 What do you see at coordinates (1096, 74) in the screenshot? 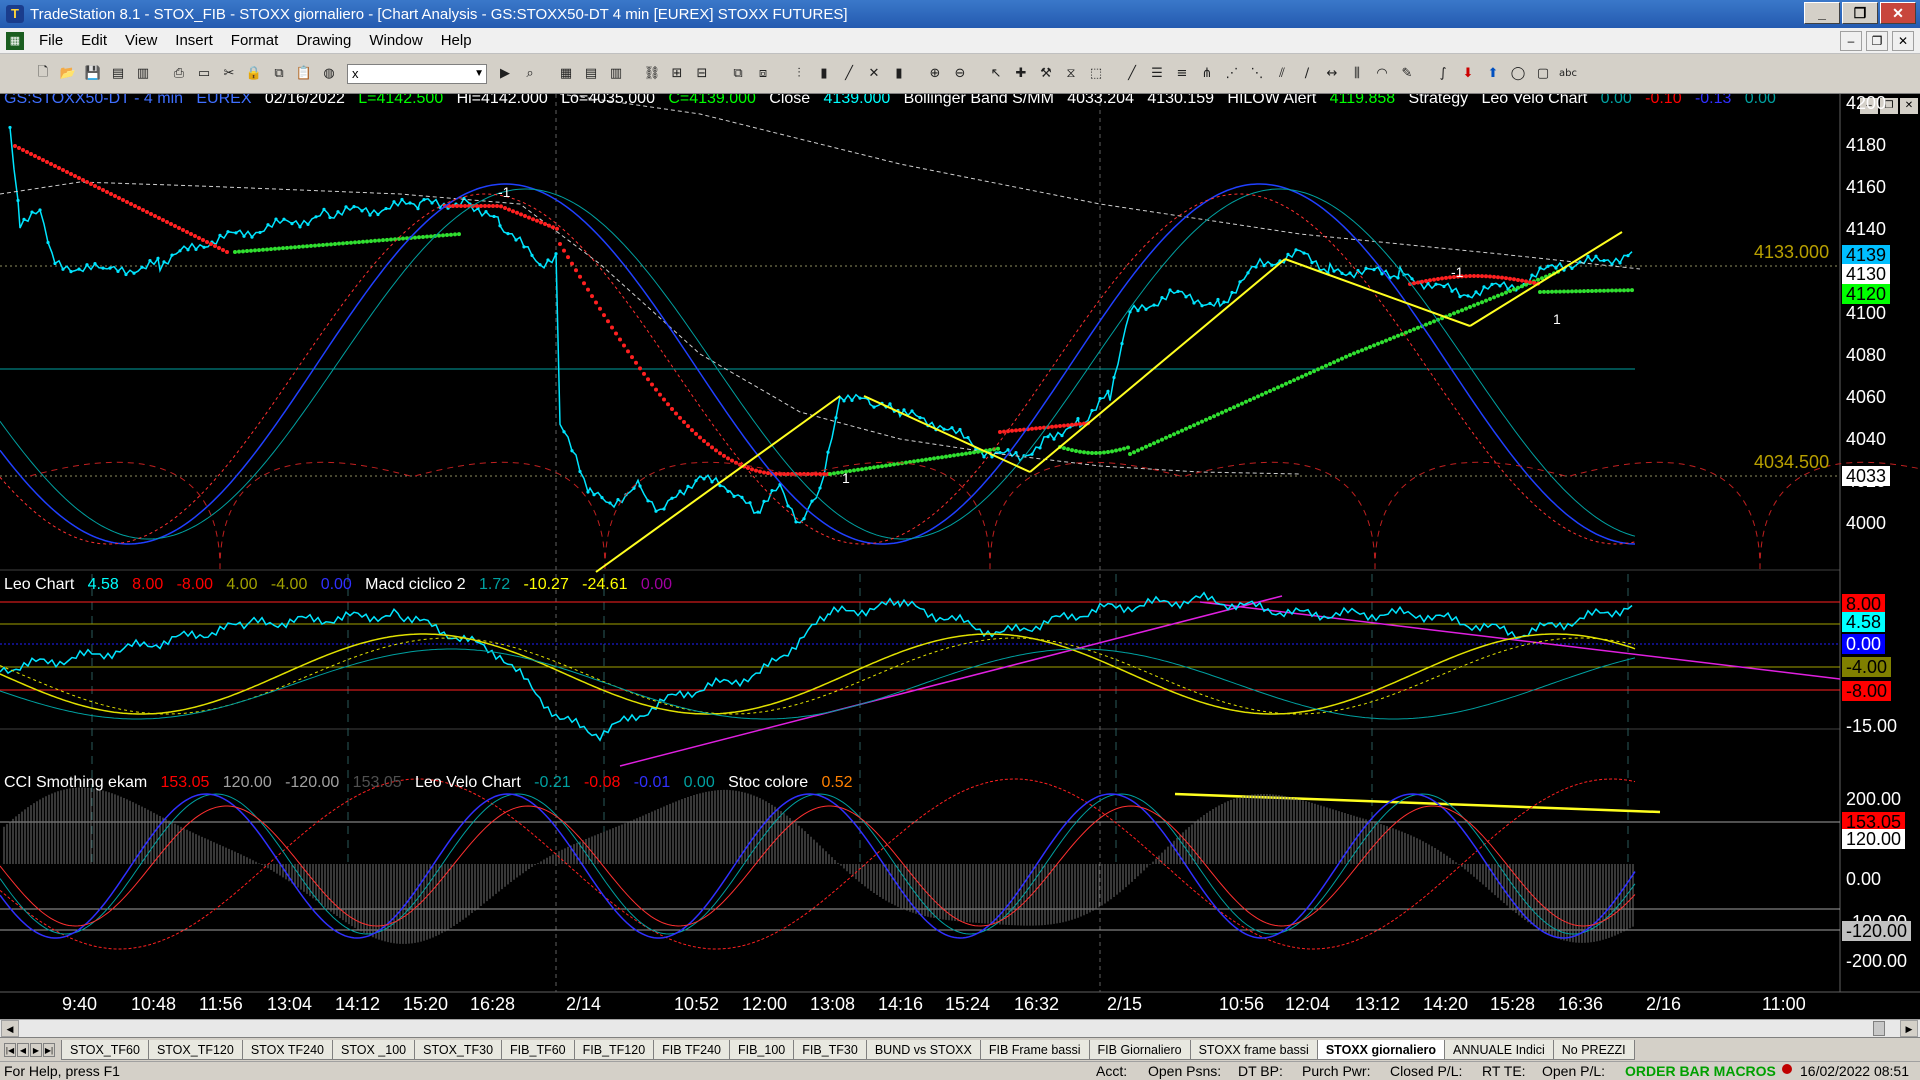
I see `scroll-icon: ⬚` at bounding box center [1096, 74].